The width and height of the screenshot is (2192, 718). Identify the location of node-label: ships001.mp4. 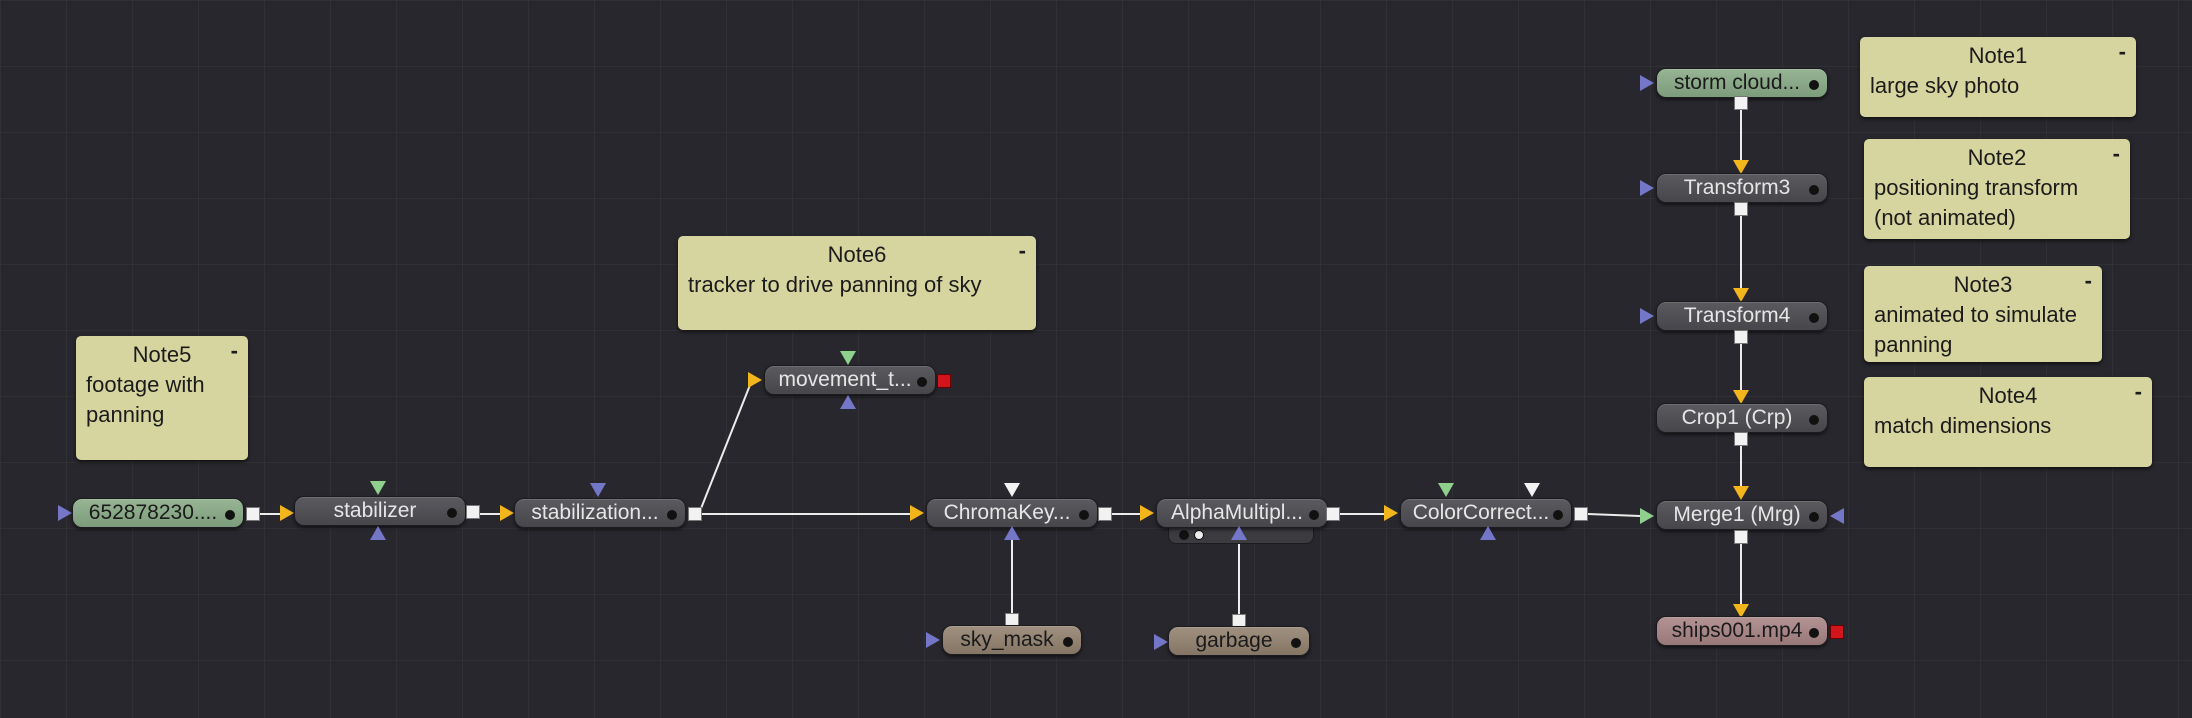
(1737, 630).